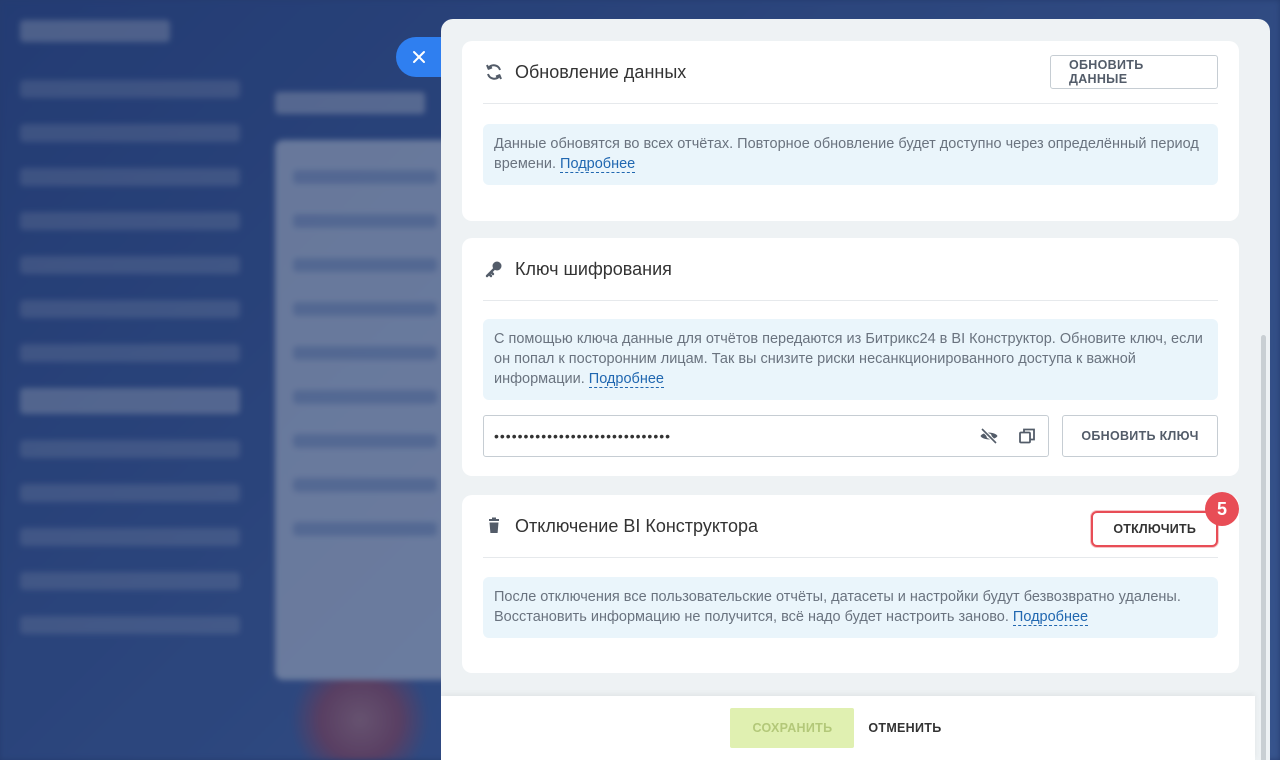 The height and width of the screenshot is (760, 1280). What do you see at coordinates (1050, 617) in the screenshot?
I see `disable-bi-more-link: Подробнее` at bounding box center [1050, 617].